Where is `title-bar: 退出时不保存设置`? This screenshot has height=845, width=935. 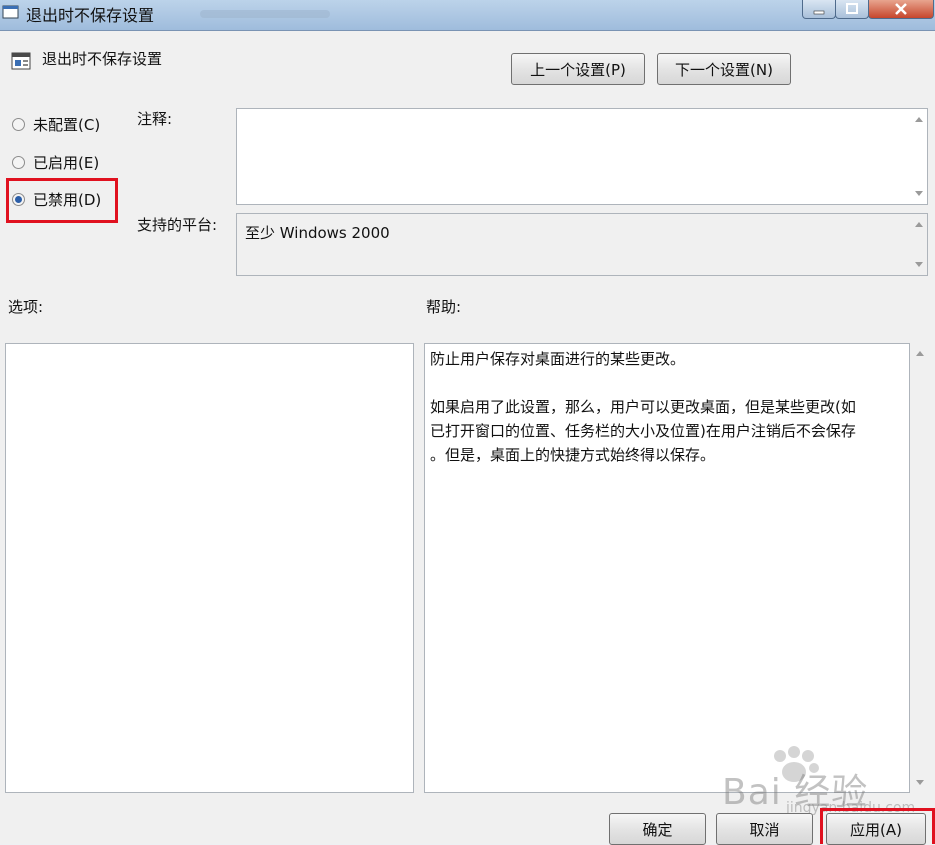
title-bar: 退出时不保存设置 is located at coordinates (467, 15).